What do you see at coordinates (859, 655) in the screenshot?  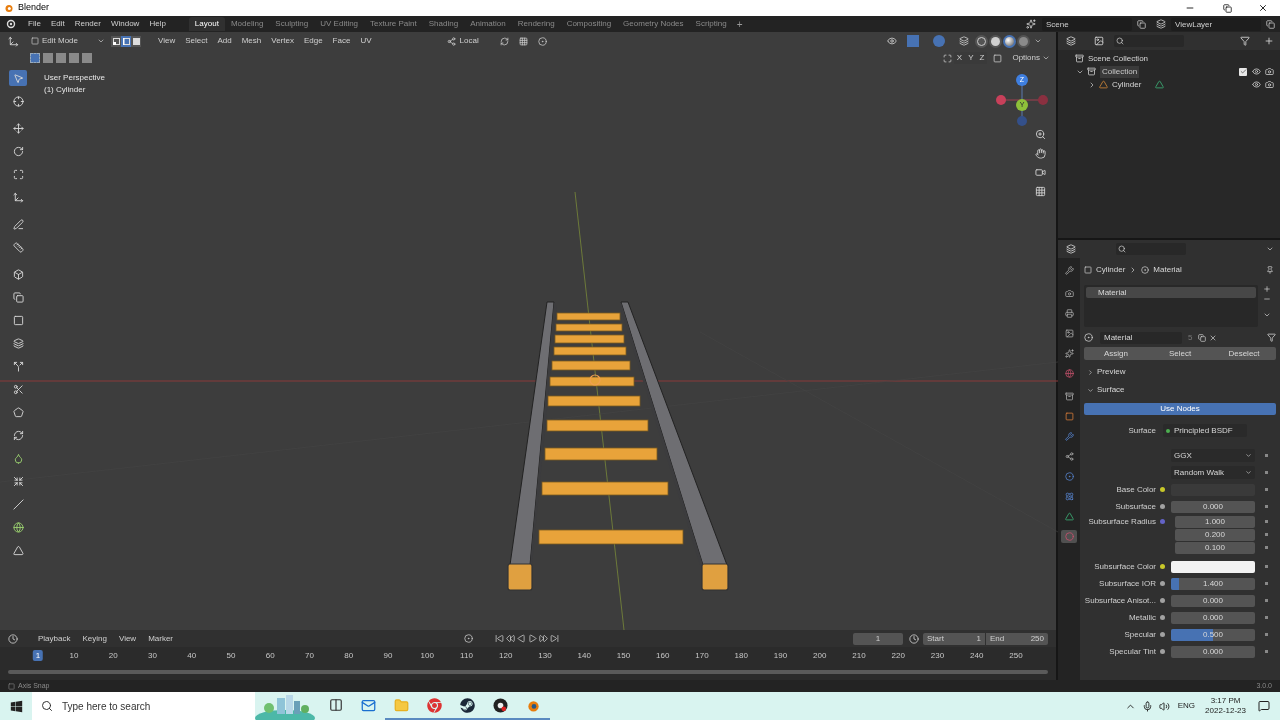 I see `frame-number: 210` at bounding box center [859, 655].